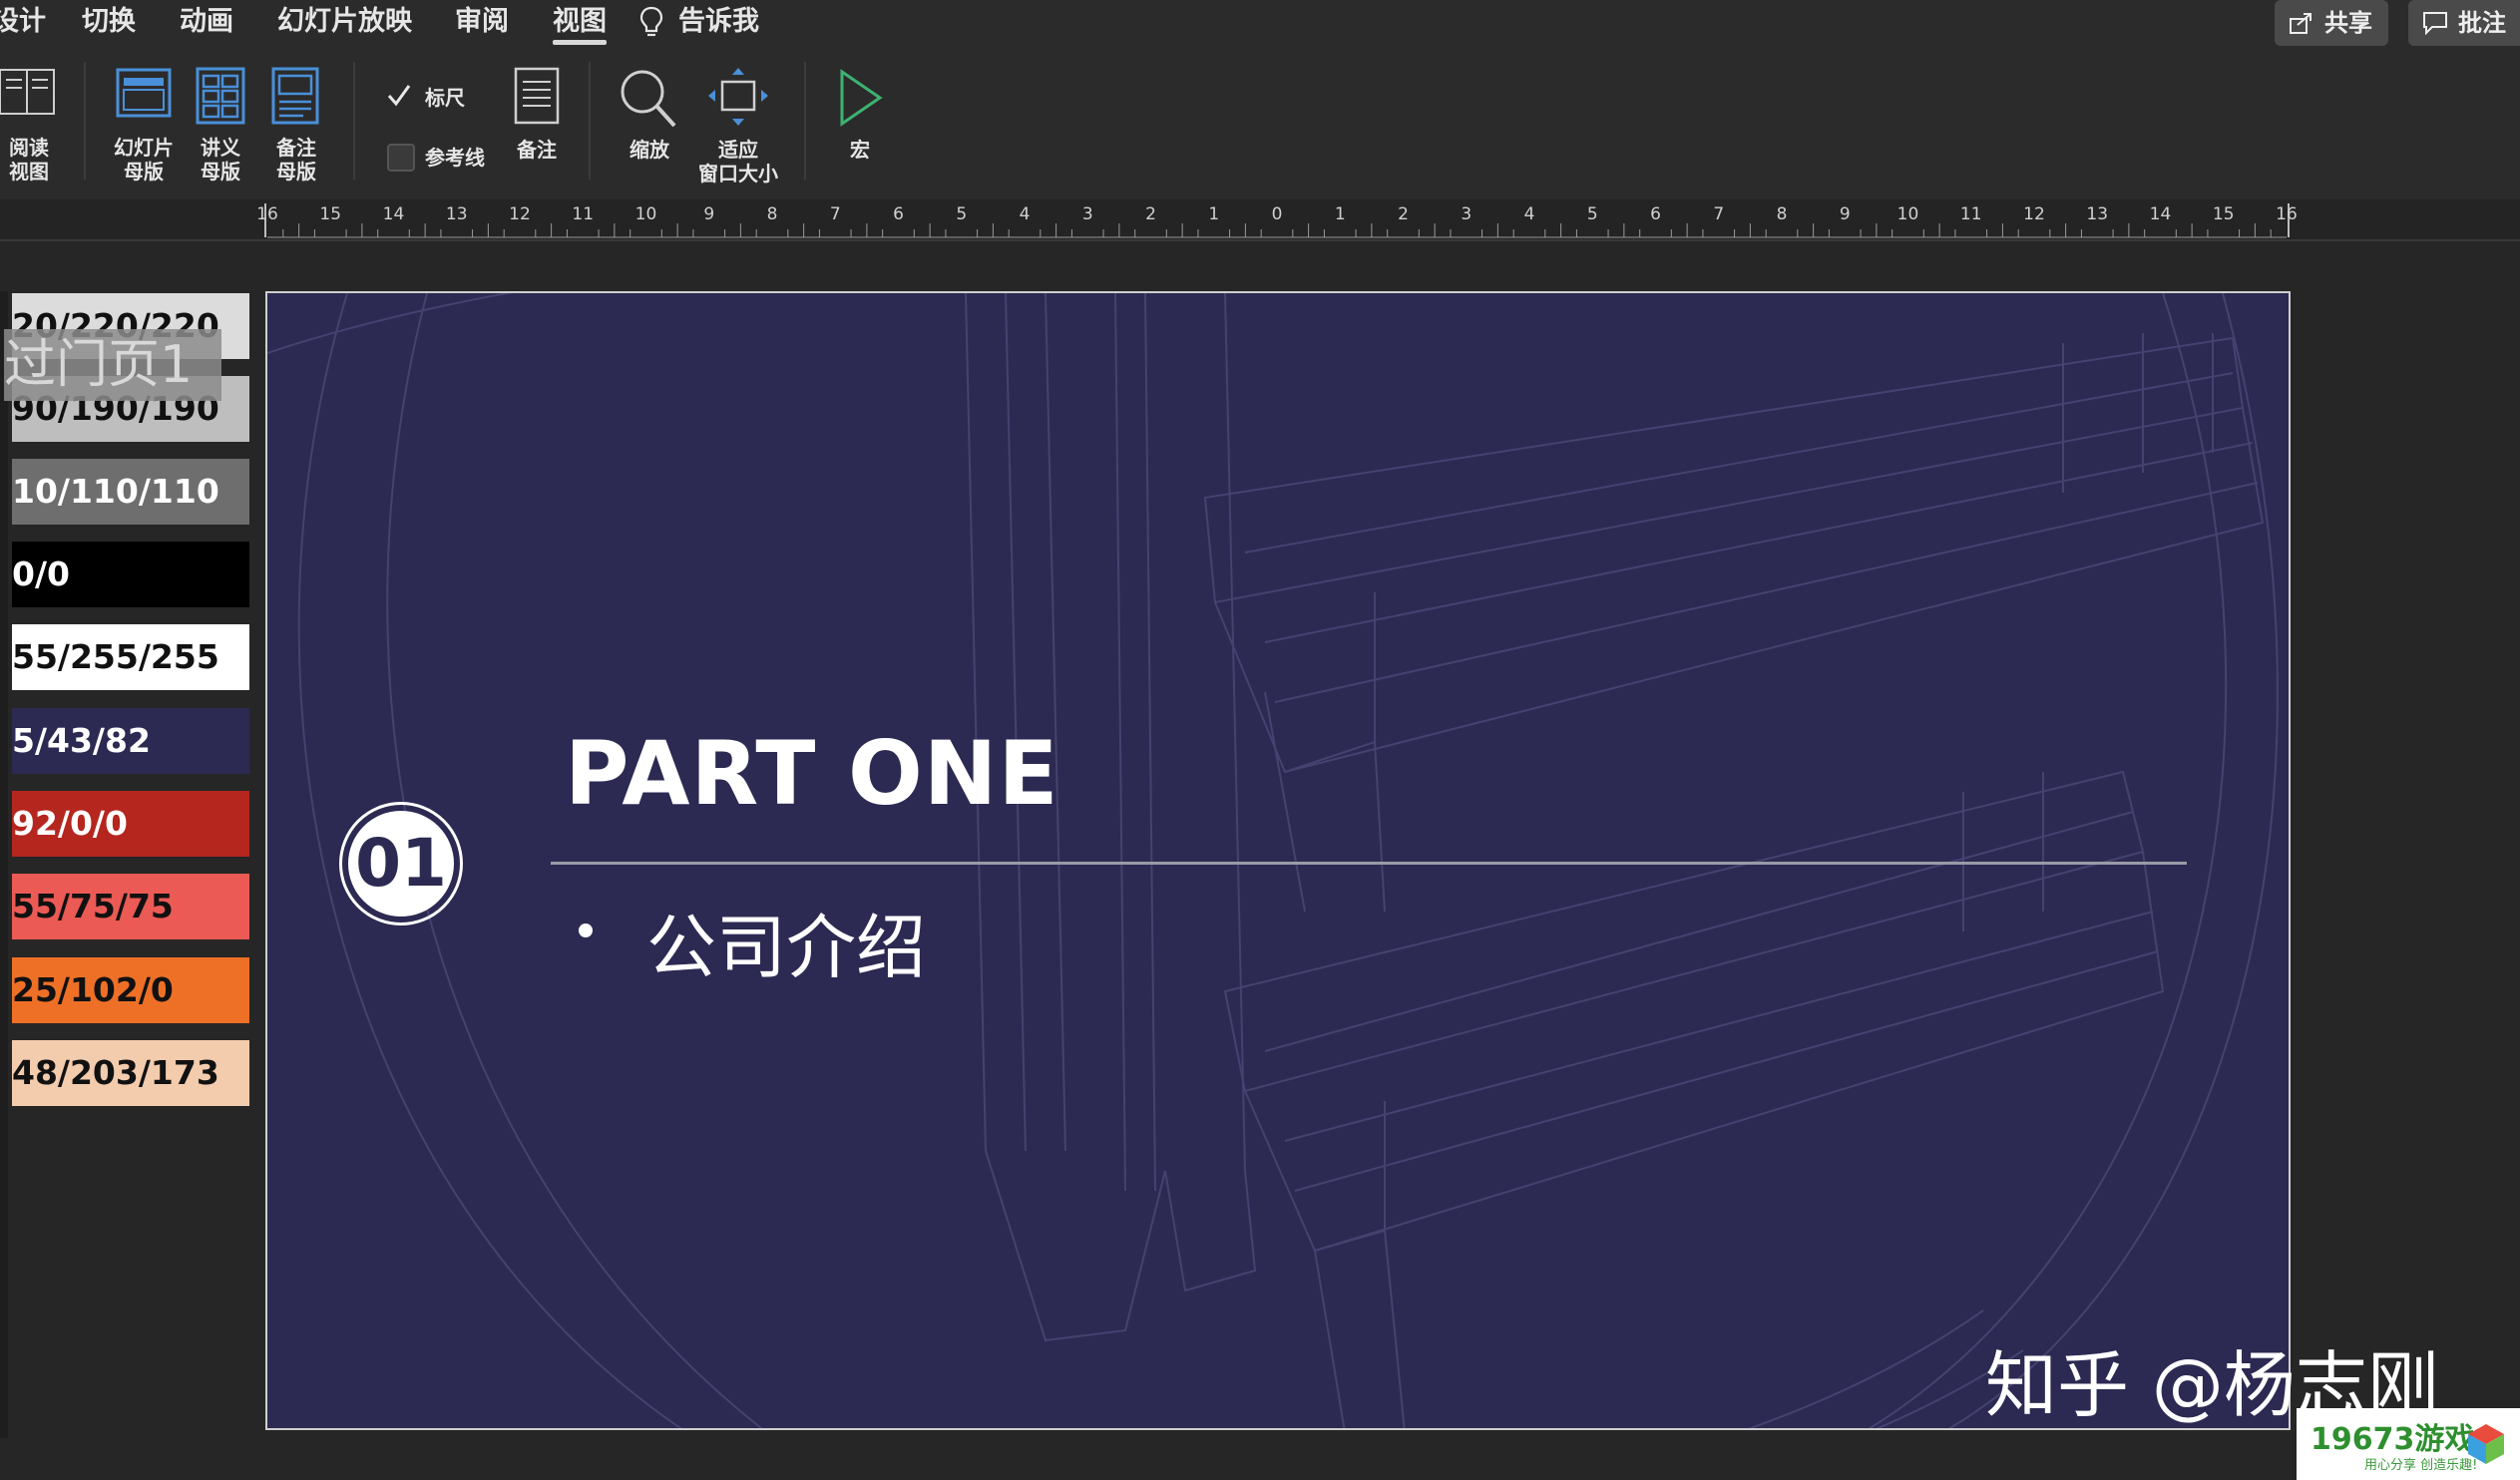 The width and height of the screenshot is (2520, 1480). Describe the element at coordinates (130, 492) in the screenshot. I see `color-swatch-thumbnail: 10/110/110` at that location.